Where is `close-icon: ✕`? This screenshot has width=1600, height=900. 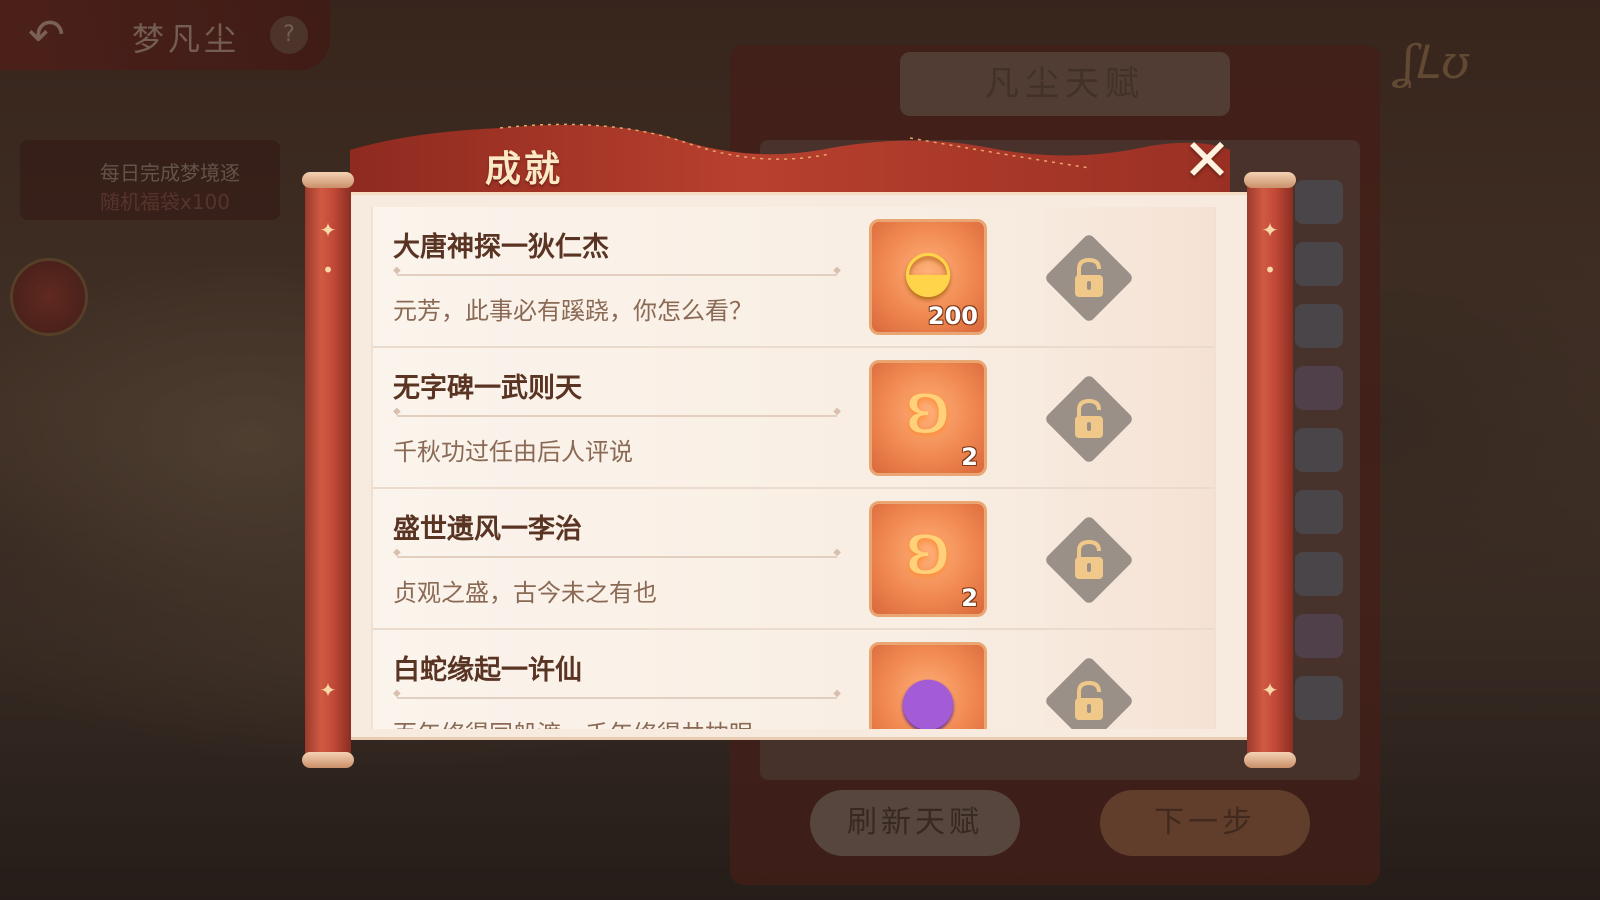
close-icon: ✕ is located at coordinates (1207, 160).